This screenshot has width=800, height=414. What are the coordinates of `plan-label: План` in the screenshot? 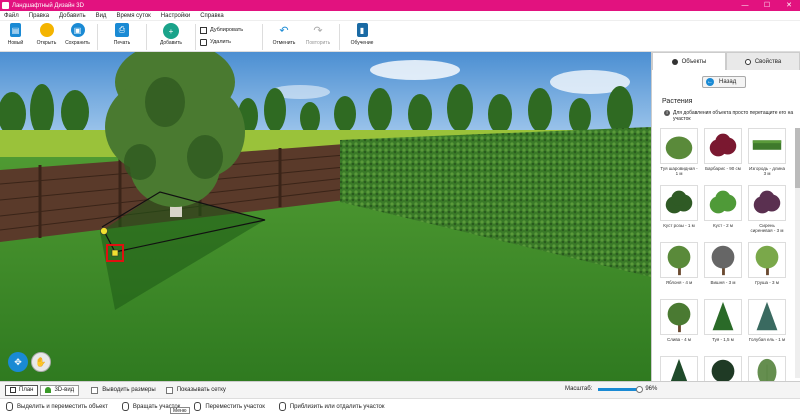 It's located at (26, 390).